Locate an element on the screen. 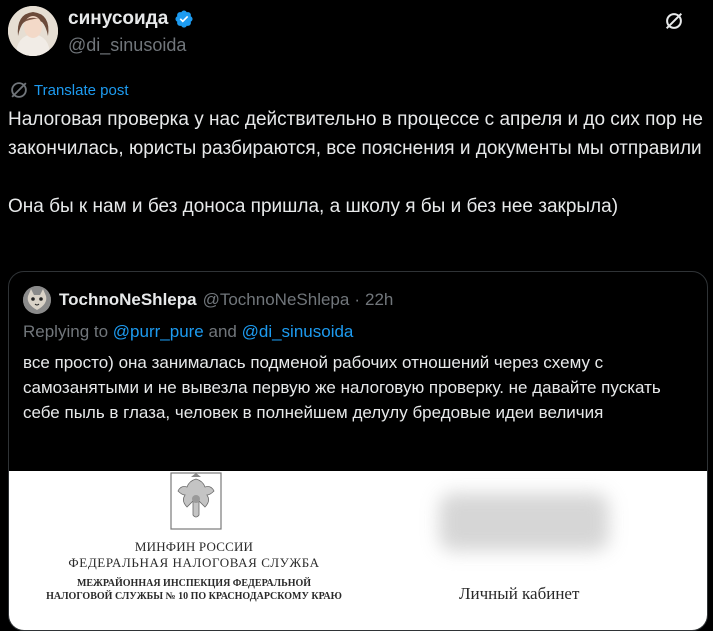 The height and width of the screenshot is (631, 713). translate-post-label: Translate post is located at coordinates (81, 90).